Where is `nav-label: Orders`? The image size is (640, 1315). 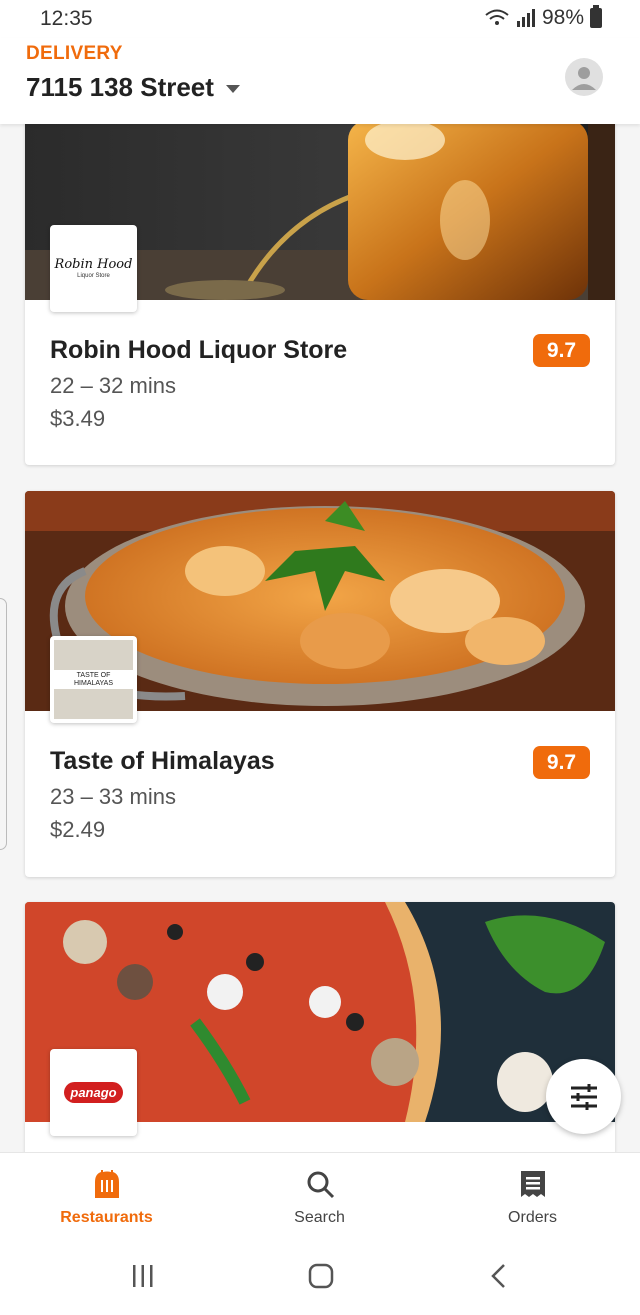 nav-label: Orders is located at coordinates (532, 1217).